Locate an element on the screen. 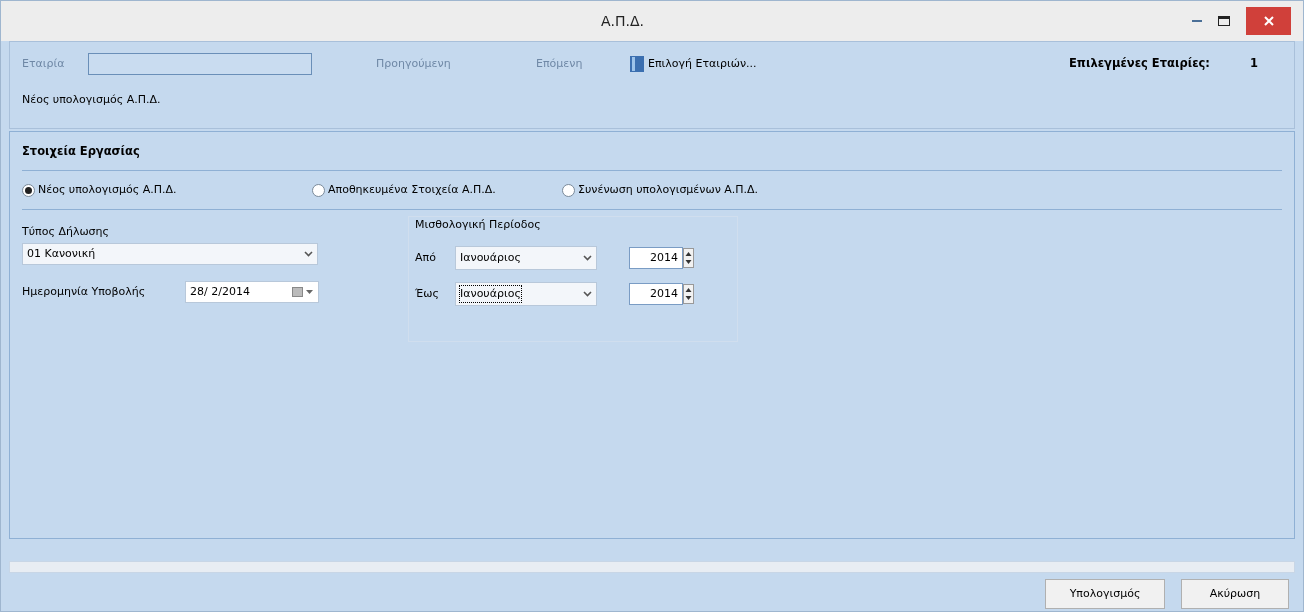 This screenshot has width=1304, height=612. maximize-icon is located at coordinates (1224, 21).